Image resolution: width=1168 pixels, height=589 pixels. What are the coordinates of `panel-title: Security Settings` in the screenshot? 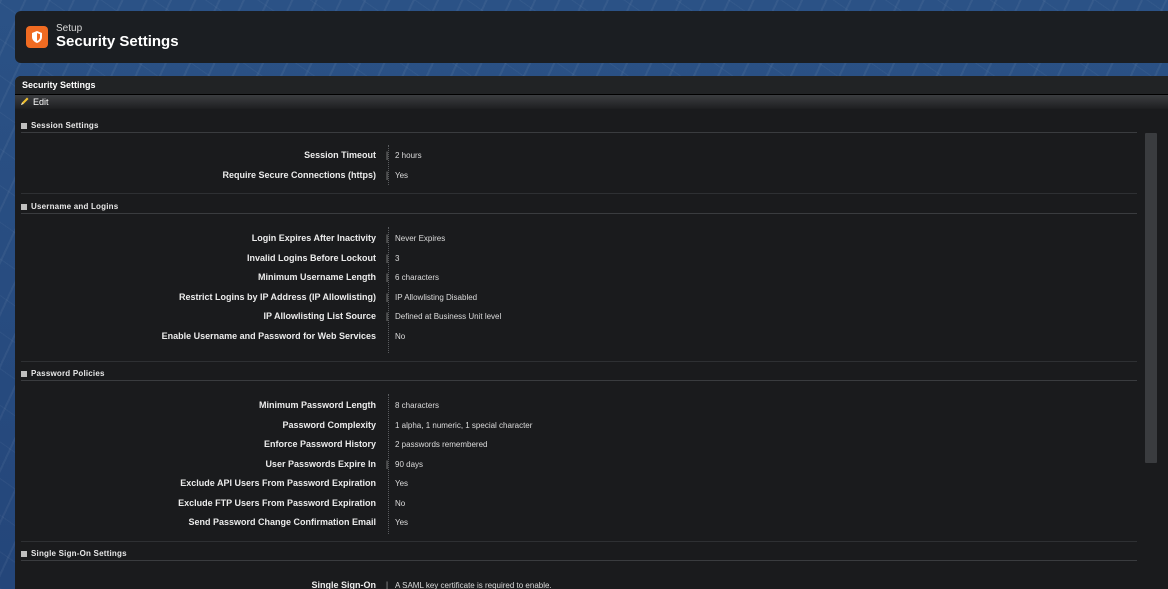 It's located at (591, 85).